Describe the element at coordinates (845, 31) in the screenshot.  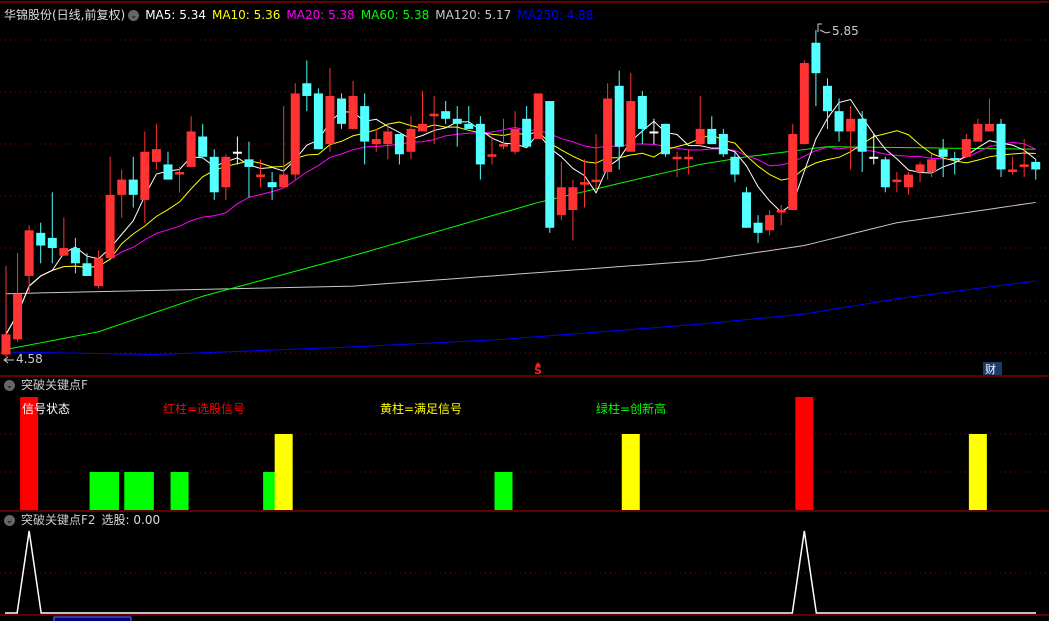
I see `high-price-label: 5.85` at that location.